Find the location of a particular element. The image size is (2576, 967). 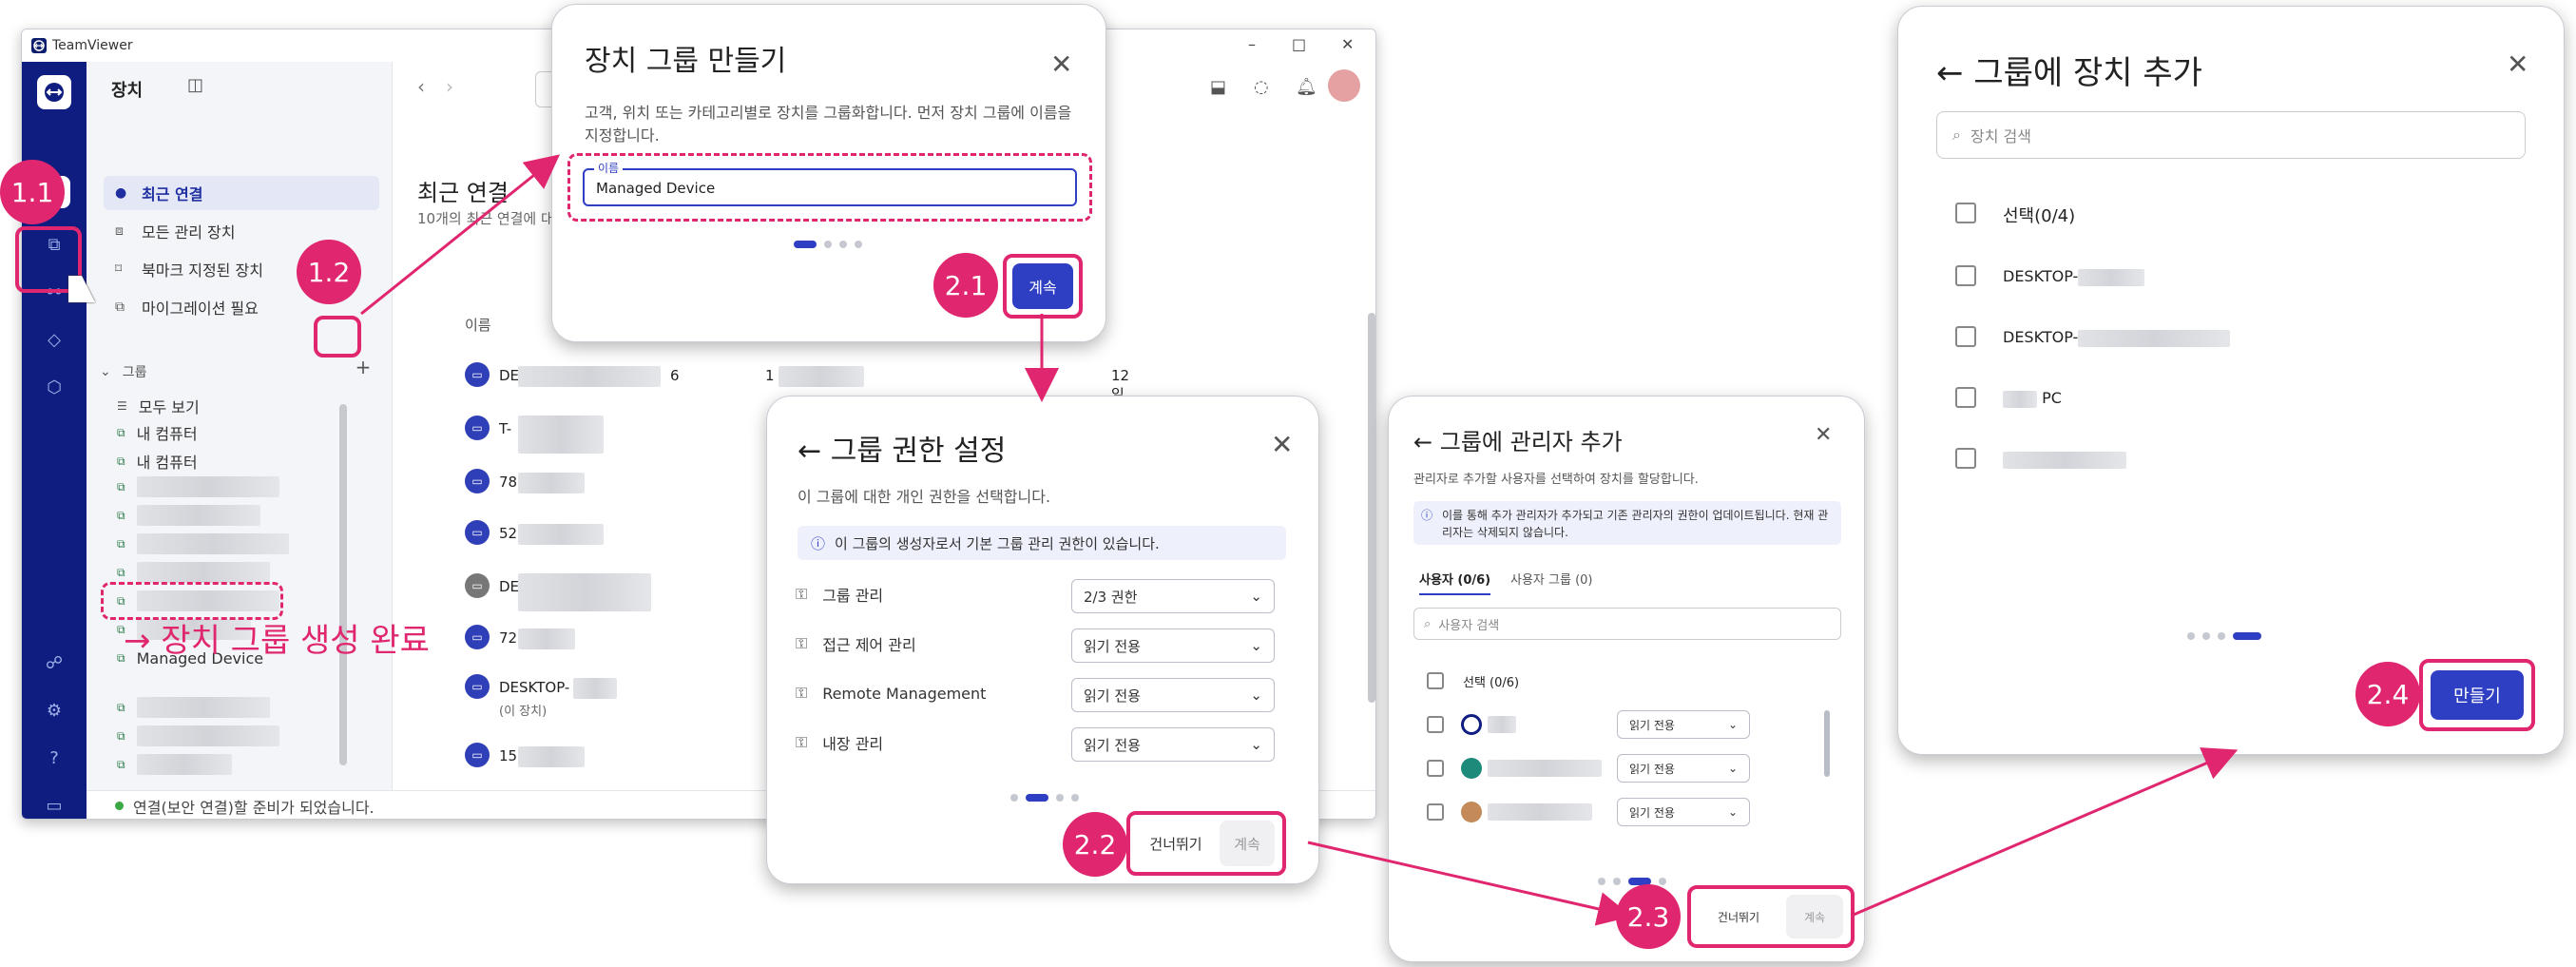

arrow-to-create-dialog is located at coordinates (460, 235).